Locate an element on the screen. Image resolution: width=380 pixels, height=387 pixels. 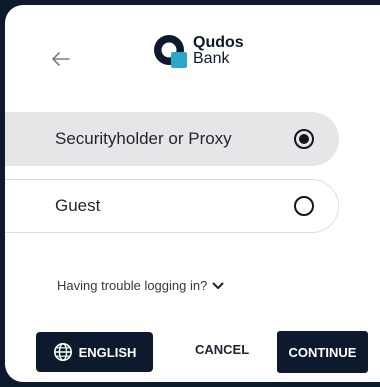
trouble-logging-in-toggle: Having trouble logging in? is located at coordinates (140, 285).